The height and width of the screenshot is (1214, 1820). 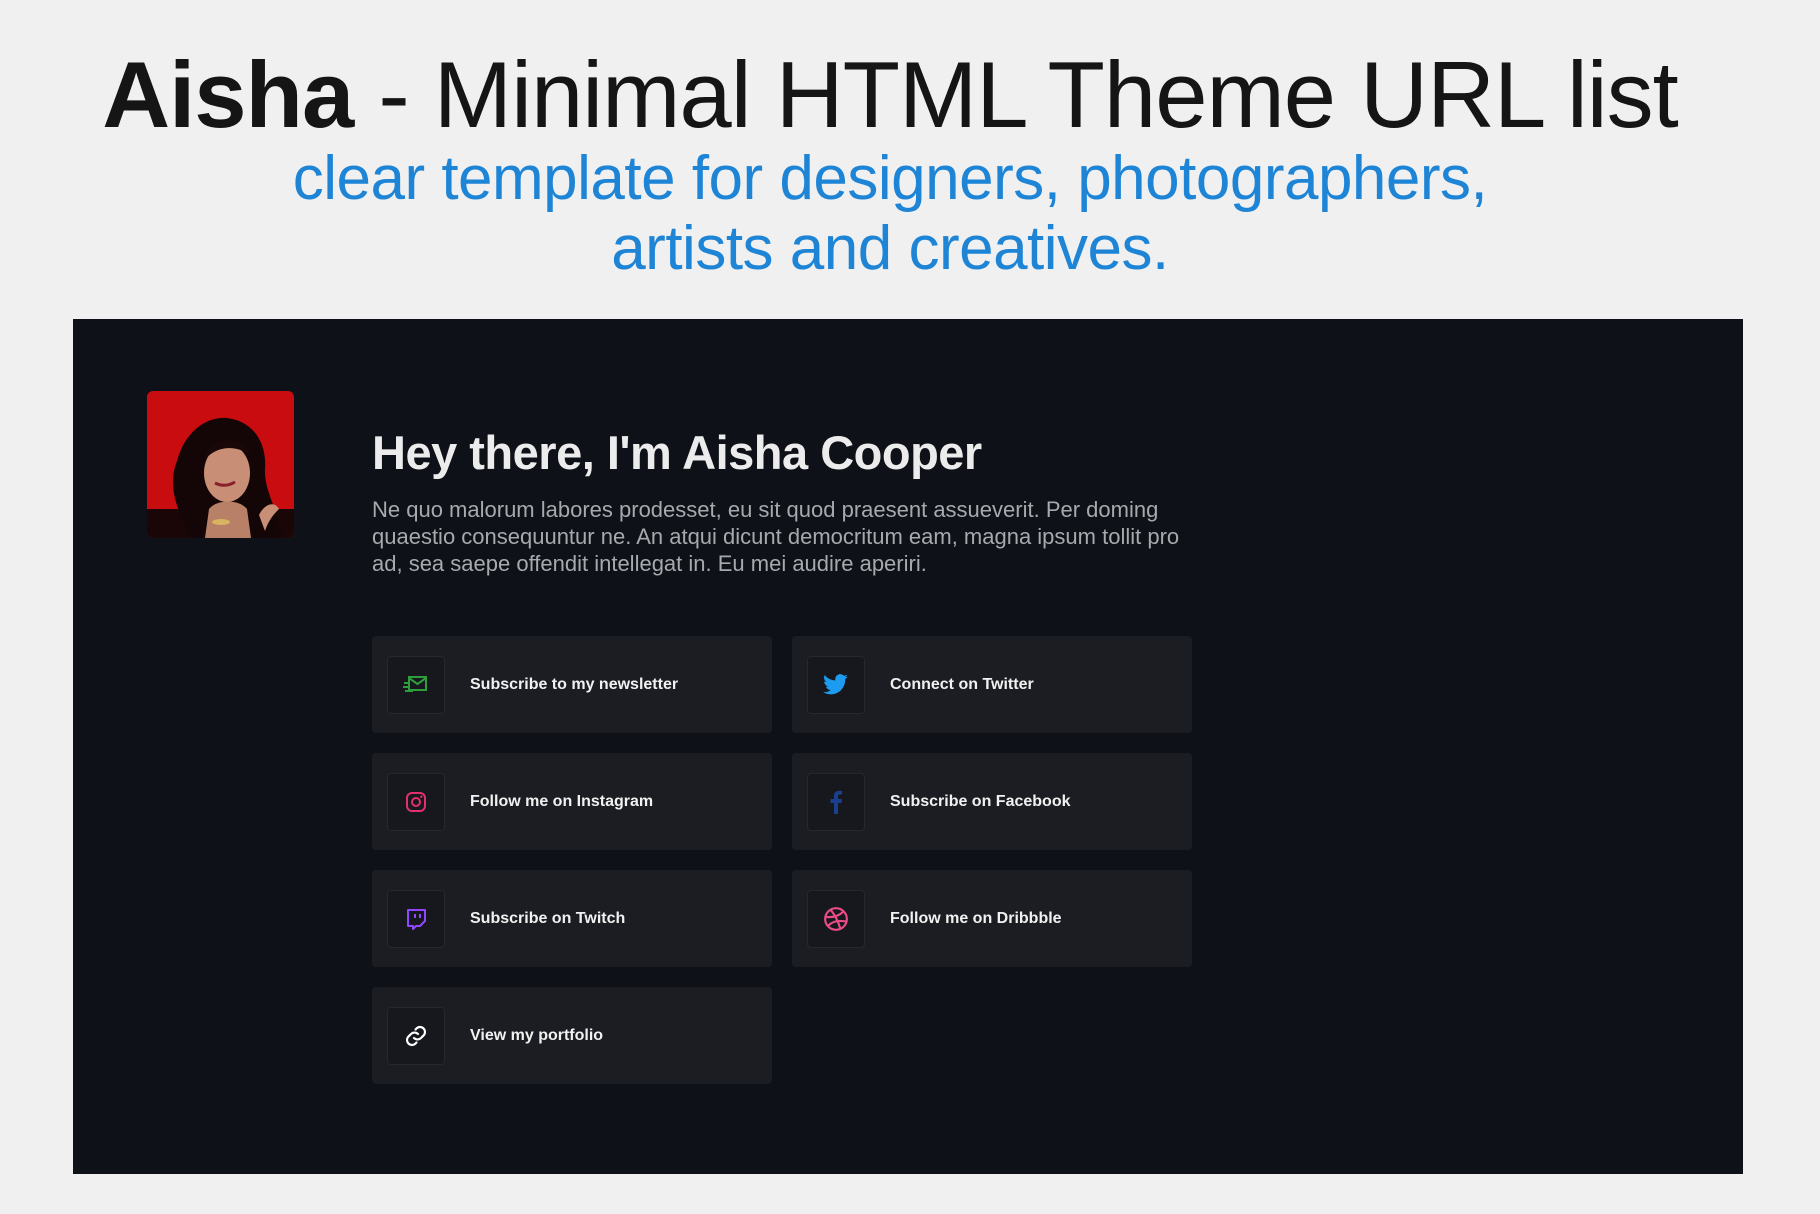 I want to click on banner-subtitle-line2: artists and creatives., so click(x=890, y=248).